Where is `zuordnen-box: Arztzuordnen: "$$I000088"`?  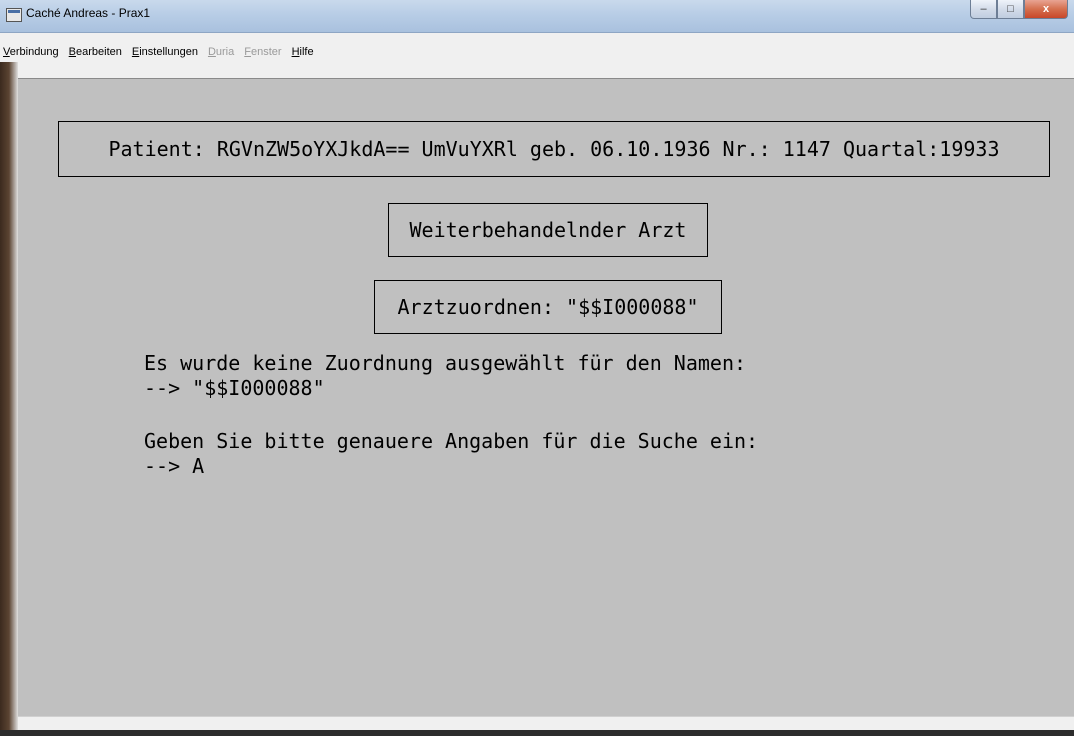
zuordnen-box: Arztzuordnen: "$$I000088" is located at coordinates (548, 307).